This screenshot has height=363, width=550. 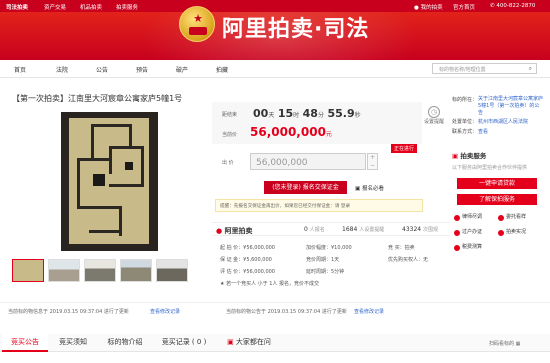 I want to click on tab-rules: 竞买须知, so click(x=73, y=343).